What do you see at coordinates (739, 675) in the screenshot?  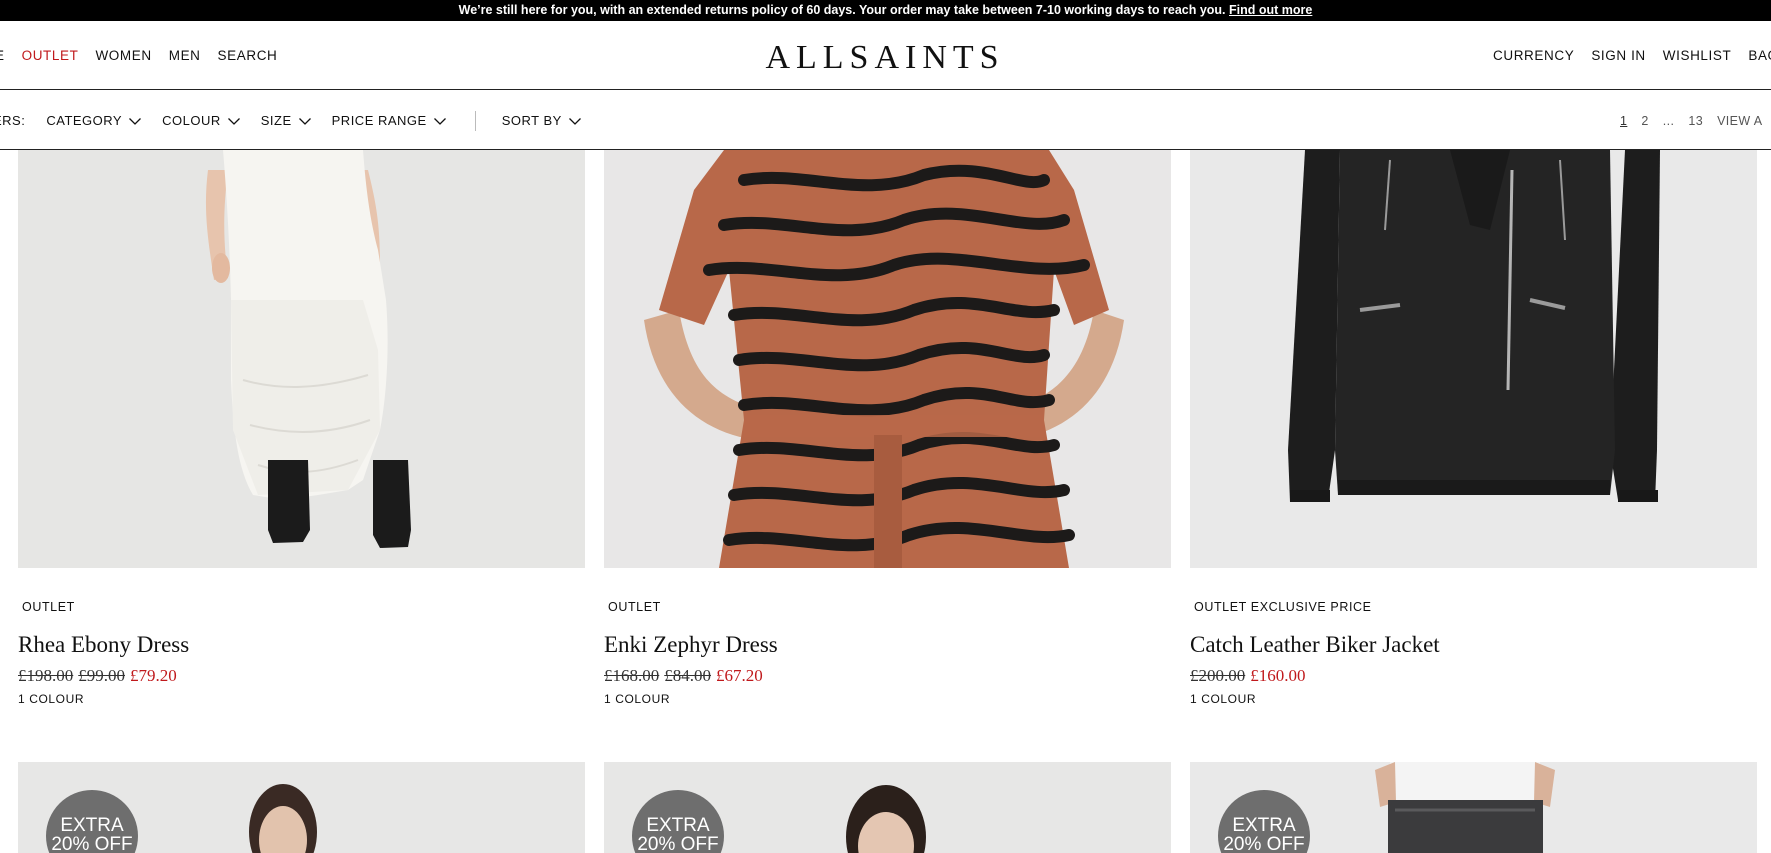 I see `sale-price: £67.20` at bounding box center [739, 675].